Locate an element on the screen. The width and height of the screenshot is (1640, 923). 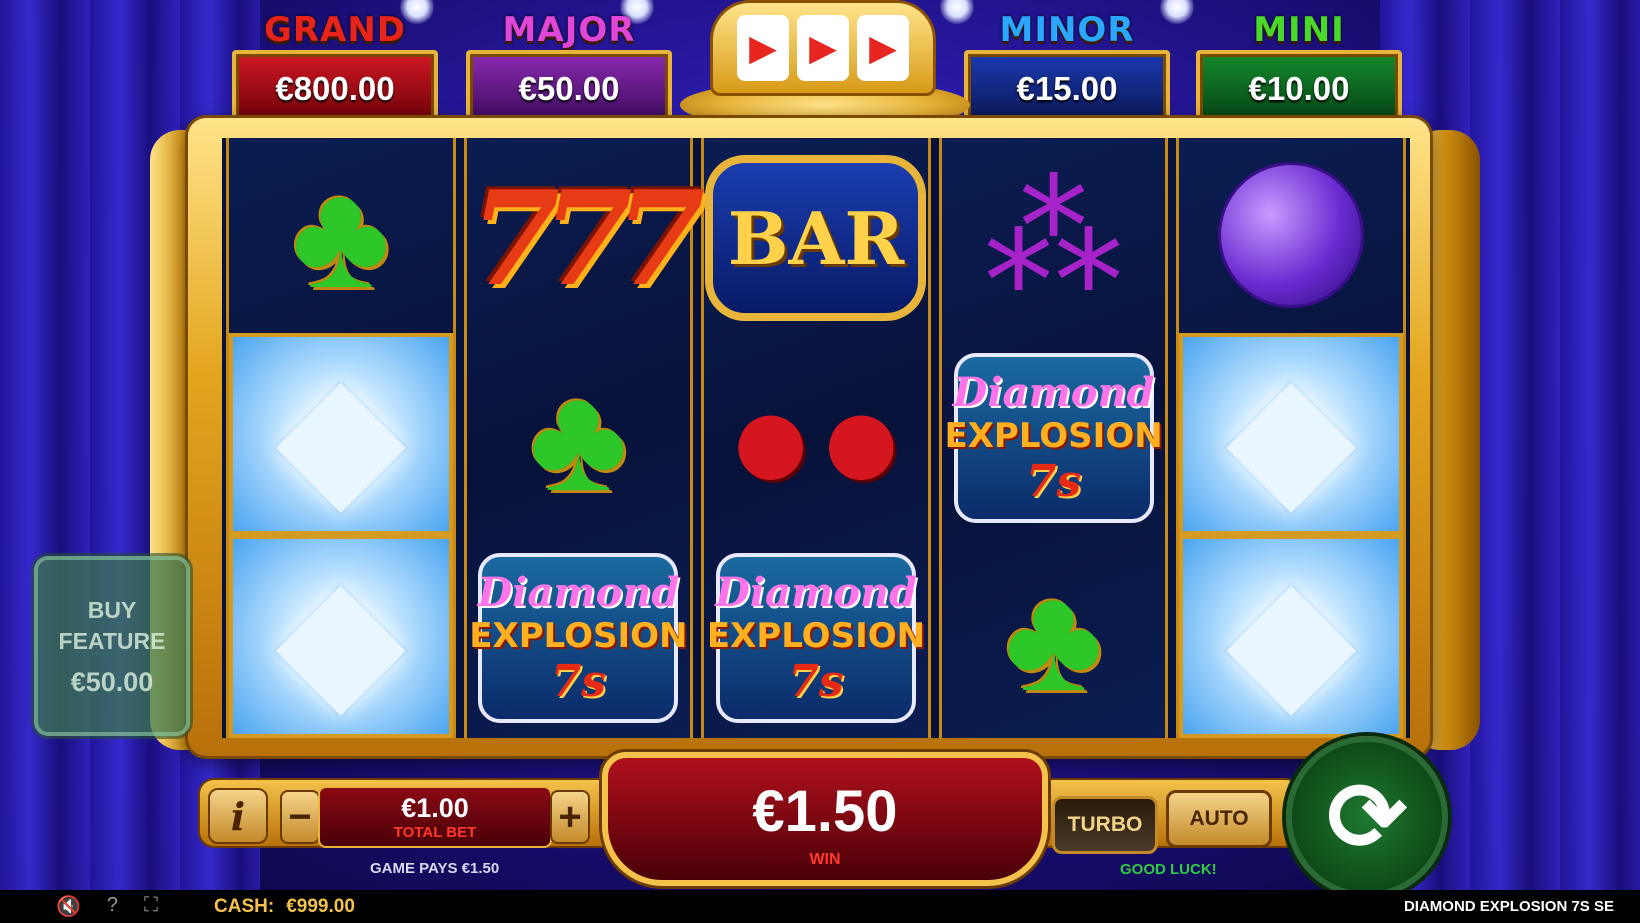
cash-value: €999.00 is located at coordinates (320, 906).